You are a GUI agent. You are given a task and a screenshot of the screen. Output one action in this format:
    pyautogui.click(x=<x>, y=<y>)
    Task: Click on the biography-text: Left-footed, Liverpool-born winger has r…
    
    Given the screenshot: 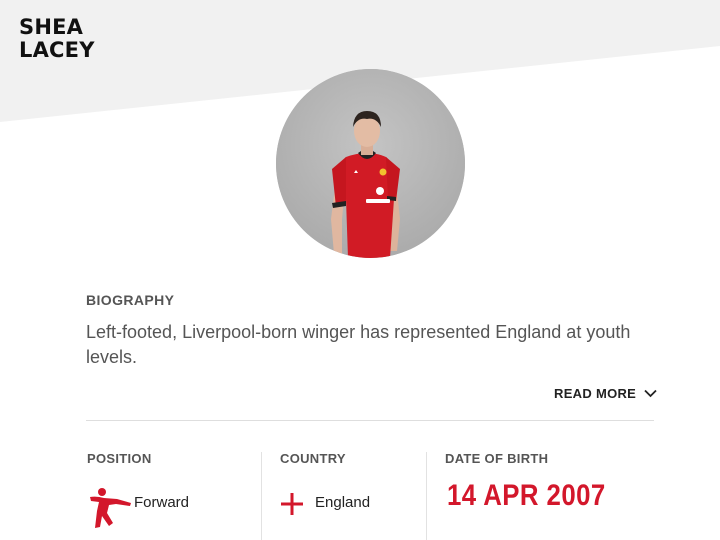 What is the action you would take?
    pyautogui.click(x=358, y=344)
    